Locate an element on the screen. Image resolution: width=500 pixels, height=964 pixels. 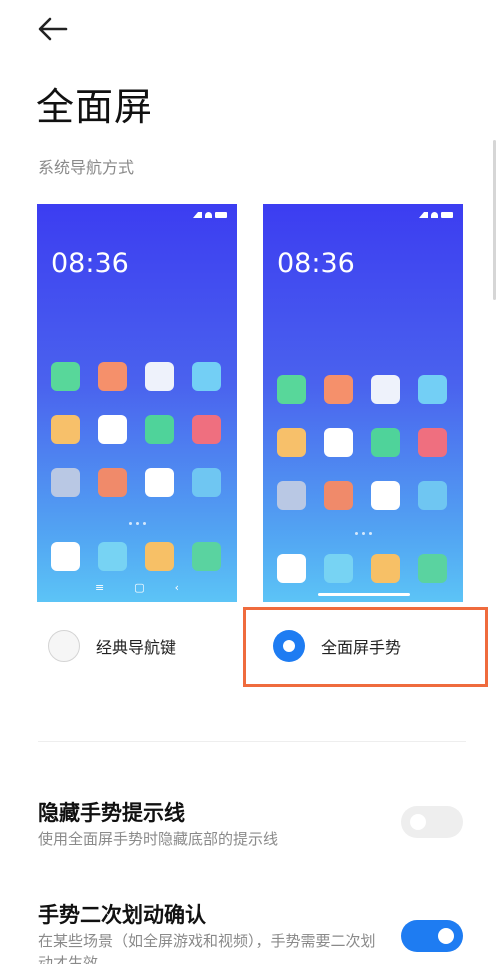
nav-keys: ≡ ▢ ‹ is located at coordinates (137, 587).